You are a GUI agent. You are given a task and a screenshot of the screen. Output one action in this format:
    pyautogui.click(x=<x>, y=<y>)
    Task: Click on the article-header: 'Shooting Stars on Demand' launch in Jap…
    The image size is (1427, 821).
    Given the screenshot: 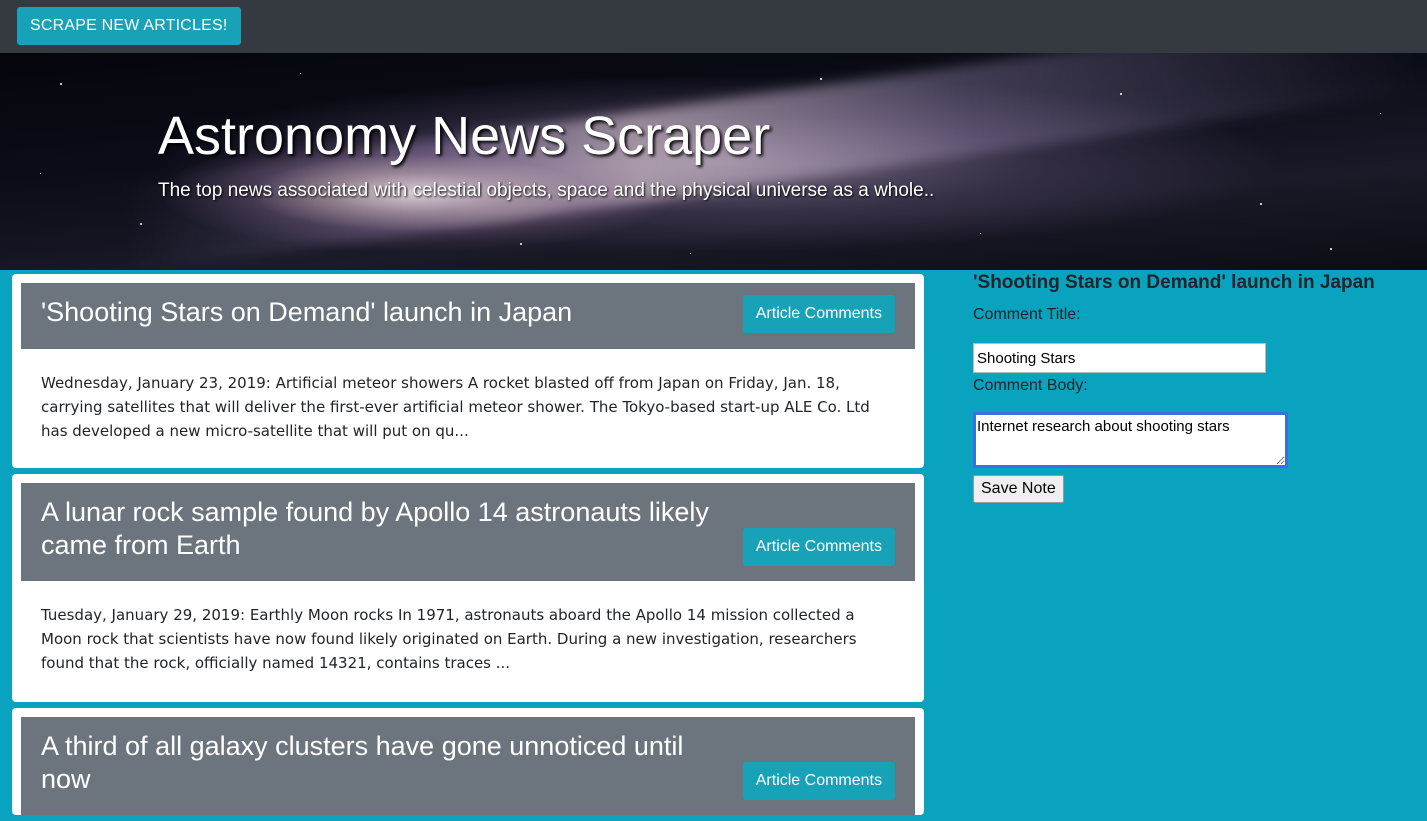 What is the action you would take?
    pyautogui.click(x=468, y=316)
    